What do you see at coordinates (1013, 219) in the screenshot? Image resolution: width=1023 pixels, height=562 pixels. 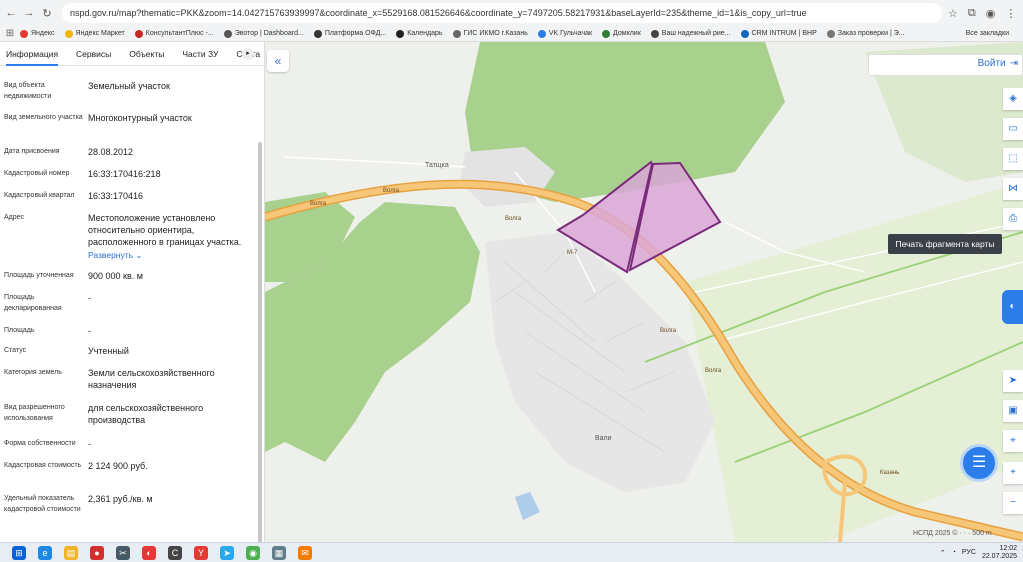 I see `print-icon: ⎙` at bounding box center [1013, 219].